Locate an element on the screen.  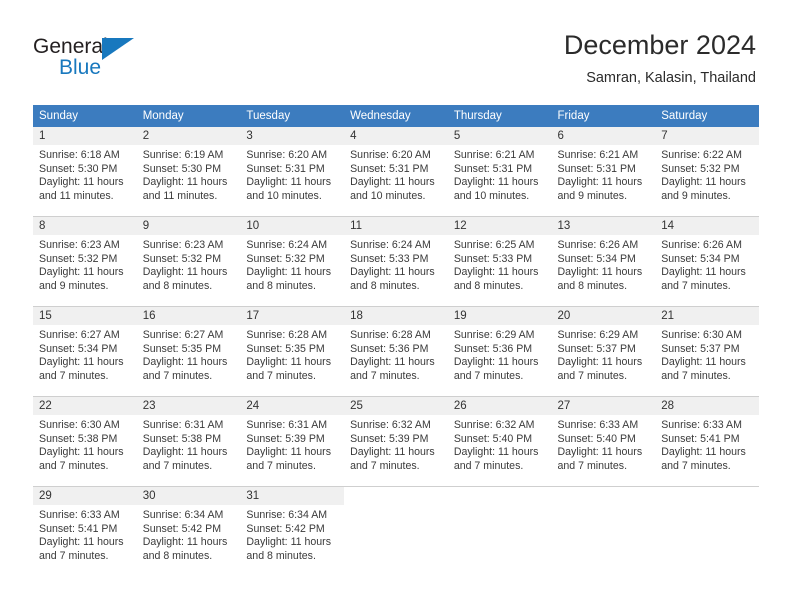
sunset-text: Sunset: 5:39 PM is located at coordinates (285, 438).